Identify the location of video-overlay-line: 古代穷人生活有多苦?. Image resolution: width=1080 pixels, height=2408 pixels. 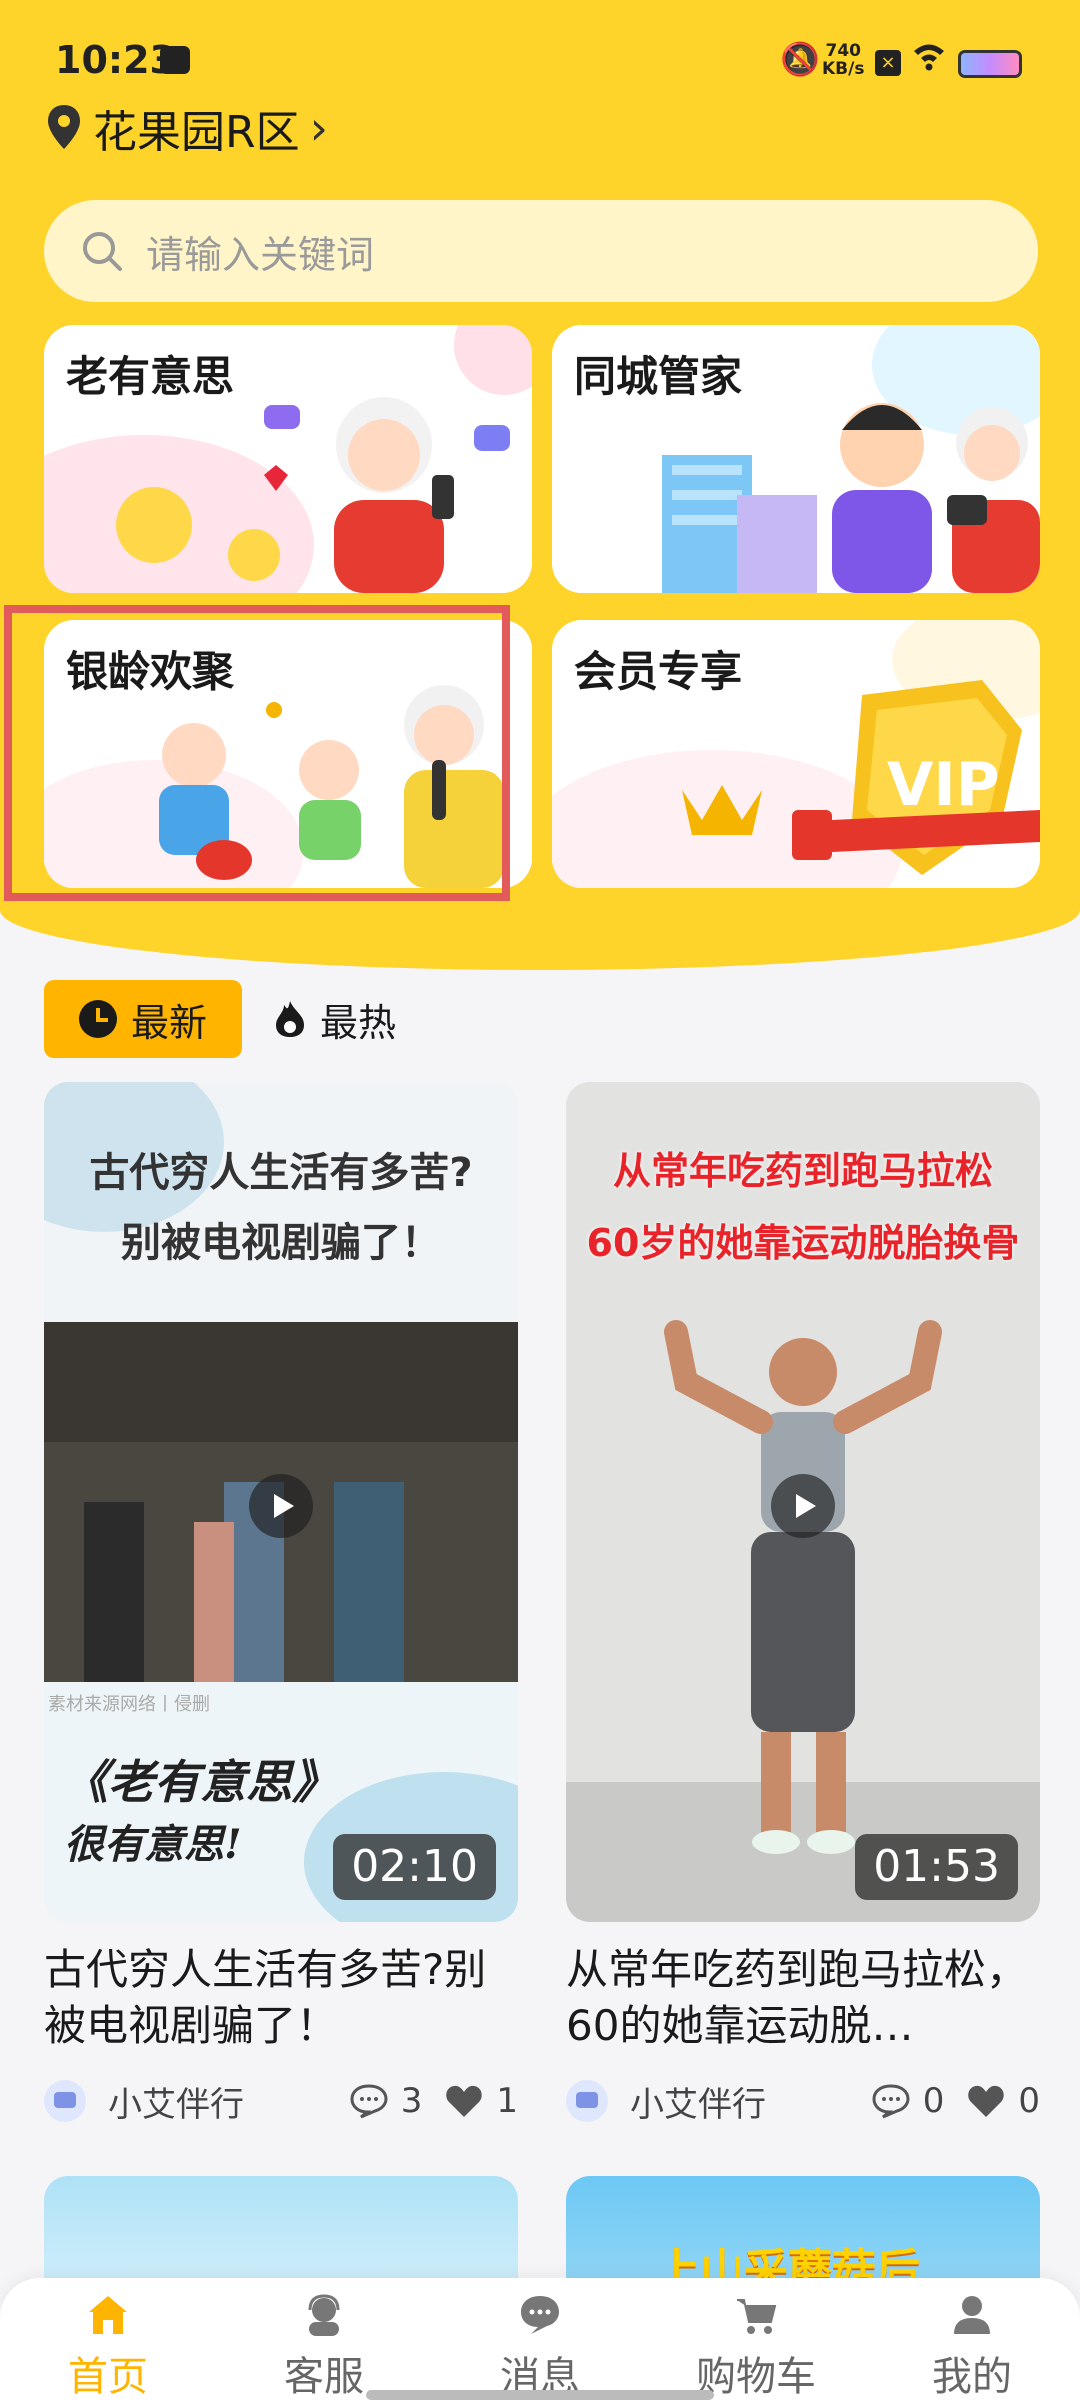
(281, 1173).